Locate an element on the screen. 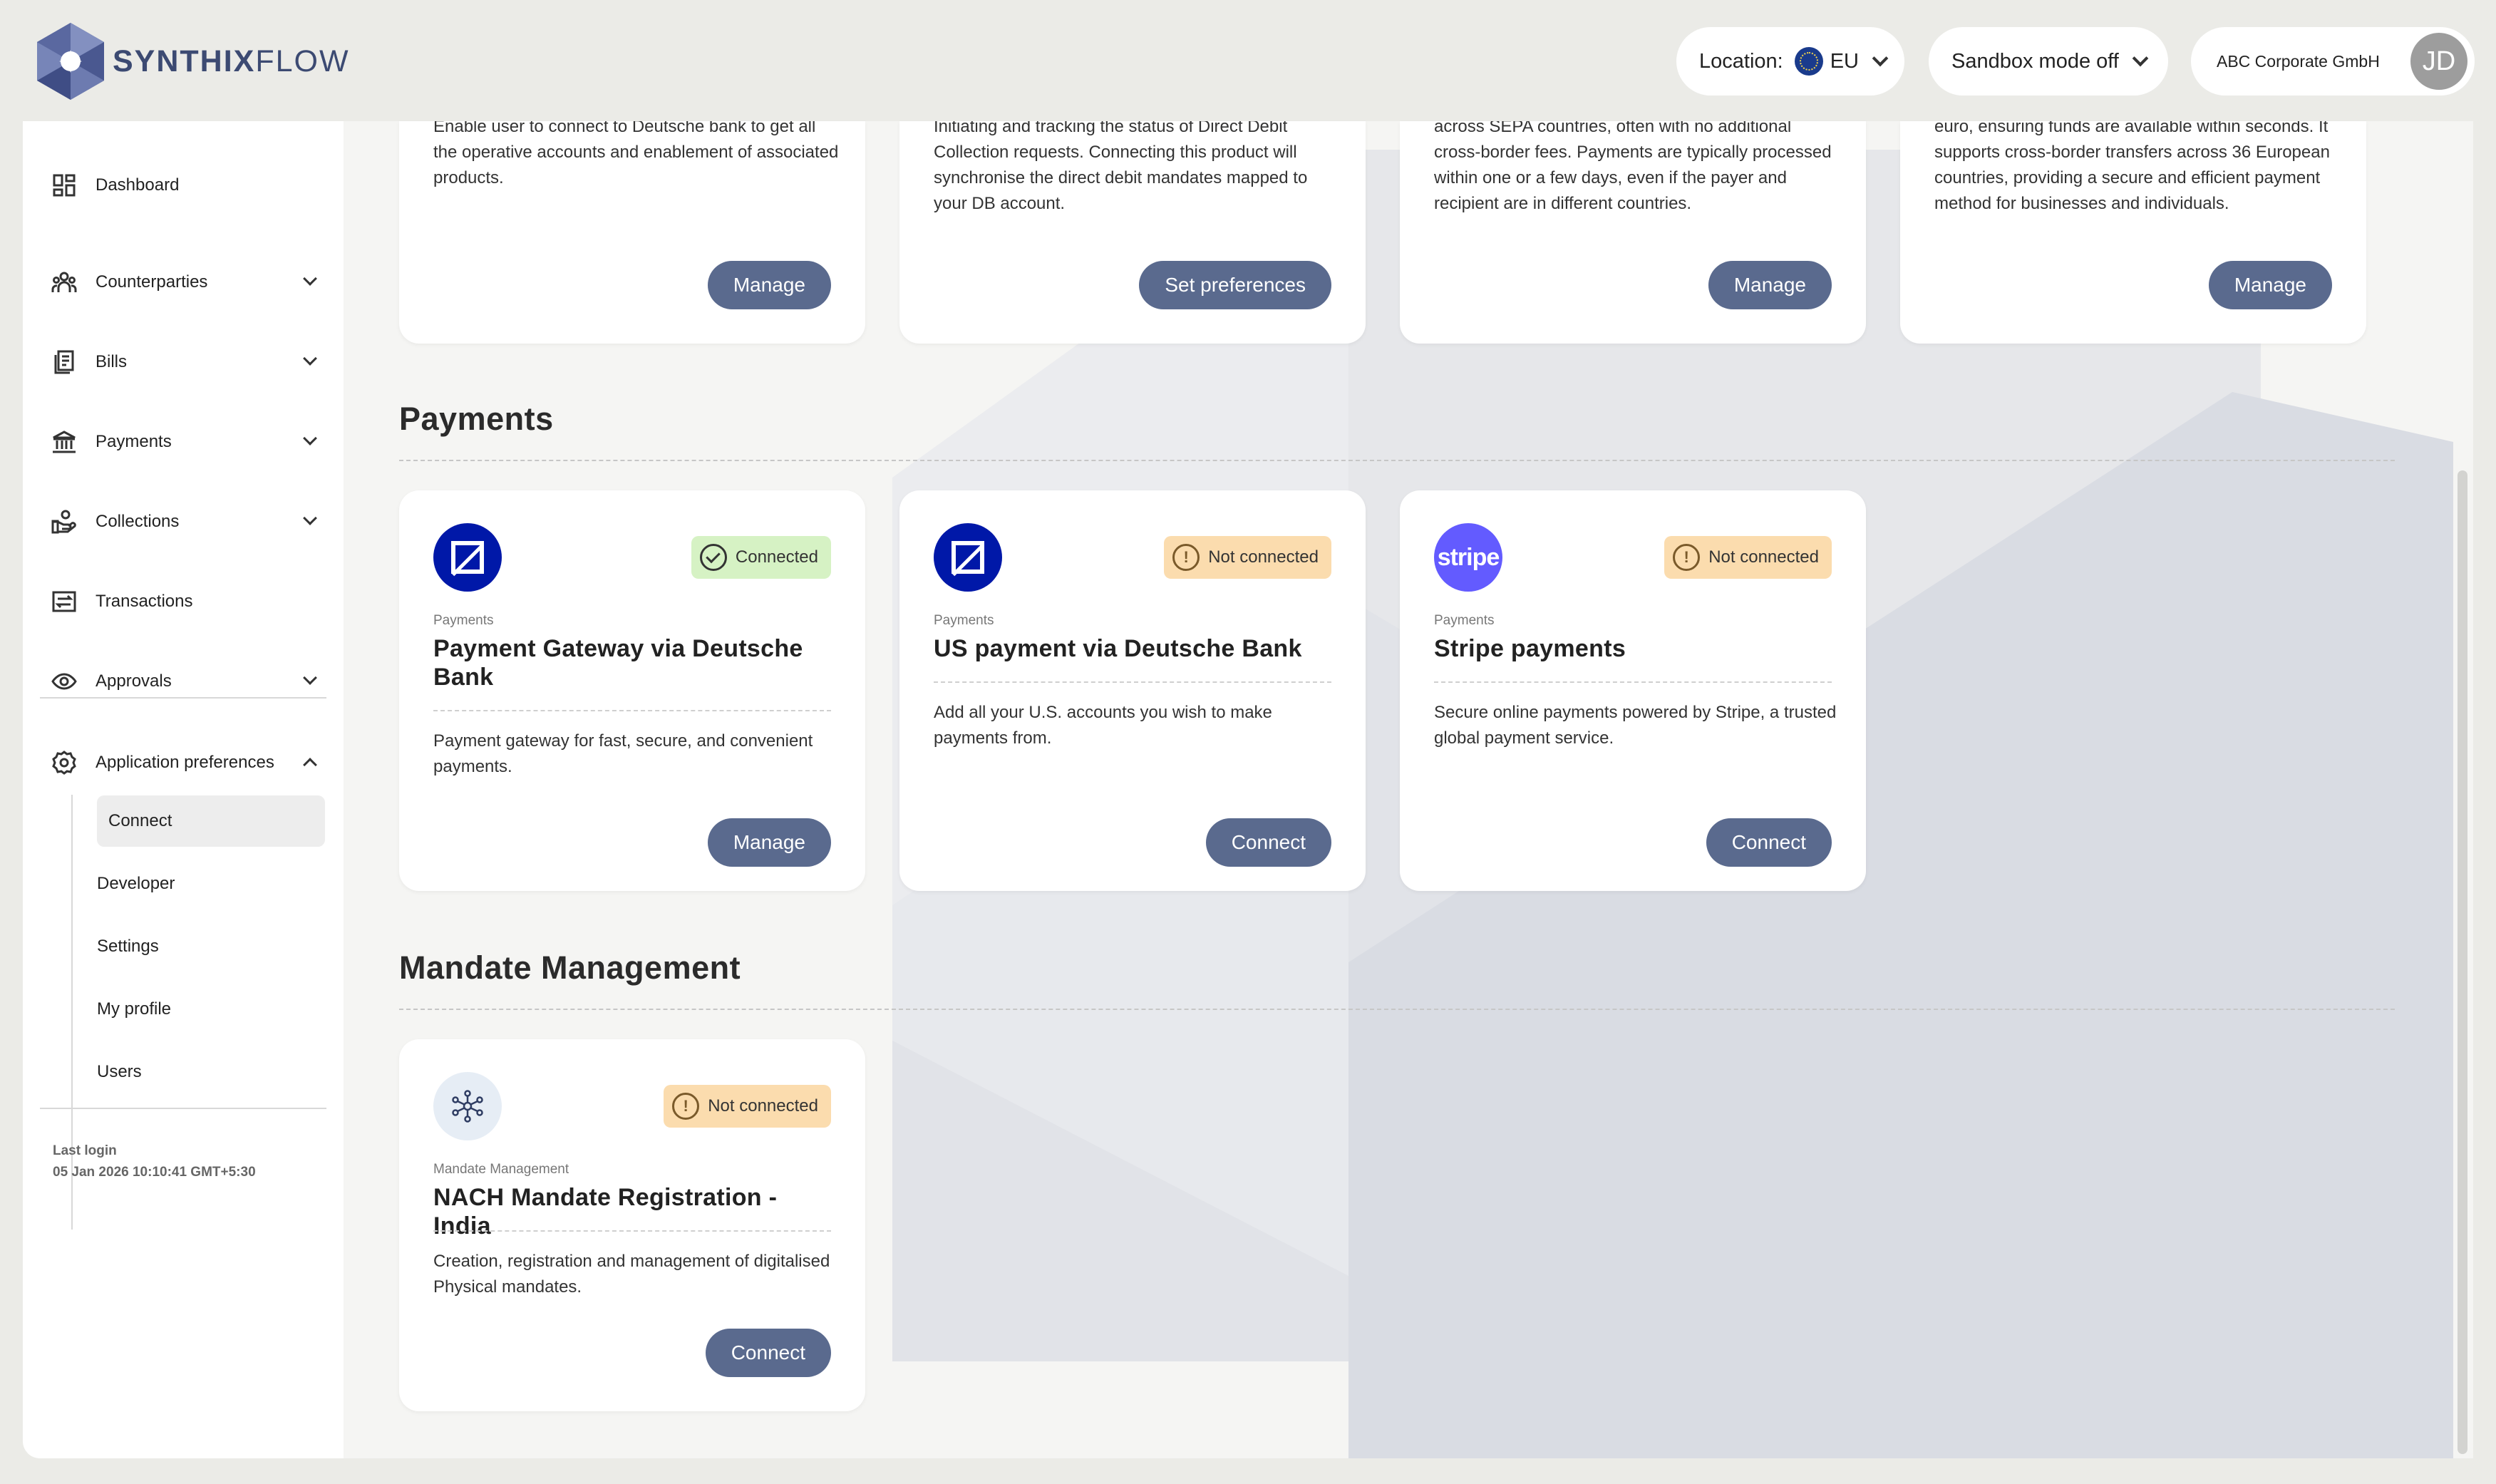  sidebar-item-bills: Bills is located at coordinates (186, 362).